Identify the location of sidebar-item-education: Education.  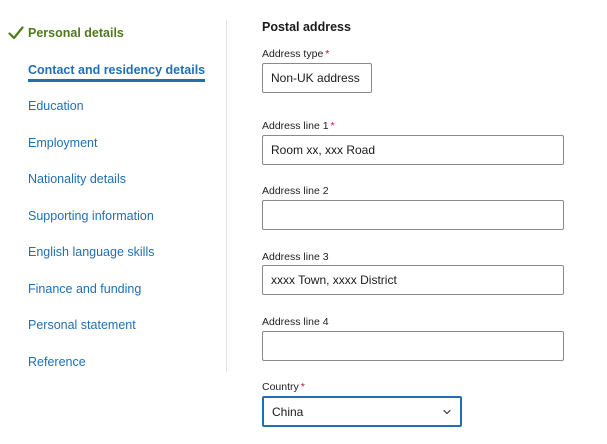
(56, 106).